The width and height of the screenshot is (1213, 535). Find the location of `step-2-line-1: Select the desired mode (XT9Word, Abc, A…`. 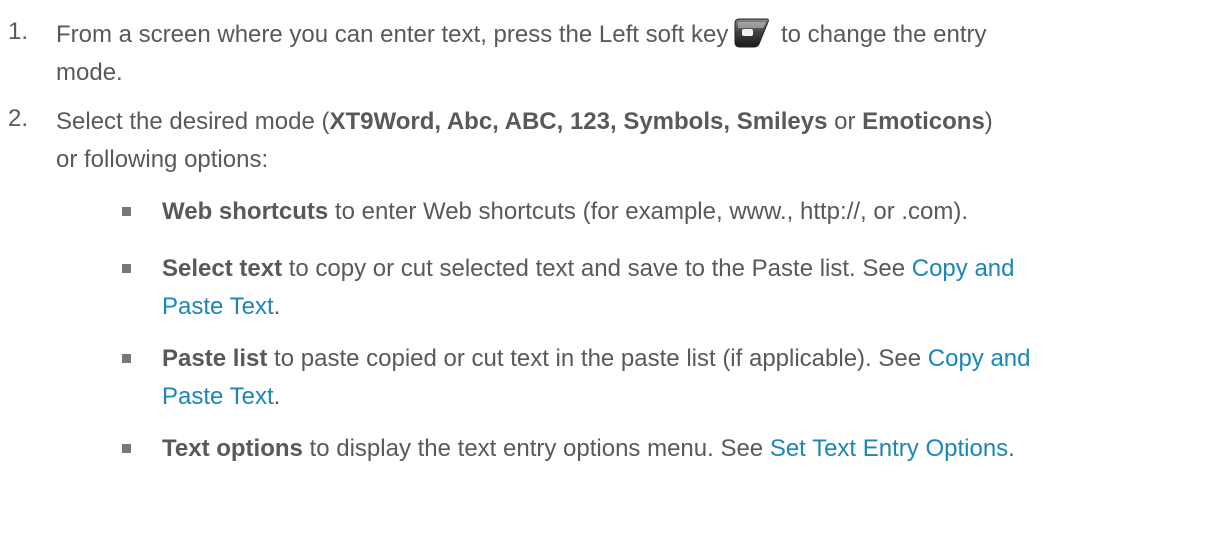

step-2-line-1: Select the desired mode (XT9Word, Abc, A… is located at coordinates (524, 121).